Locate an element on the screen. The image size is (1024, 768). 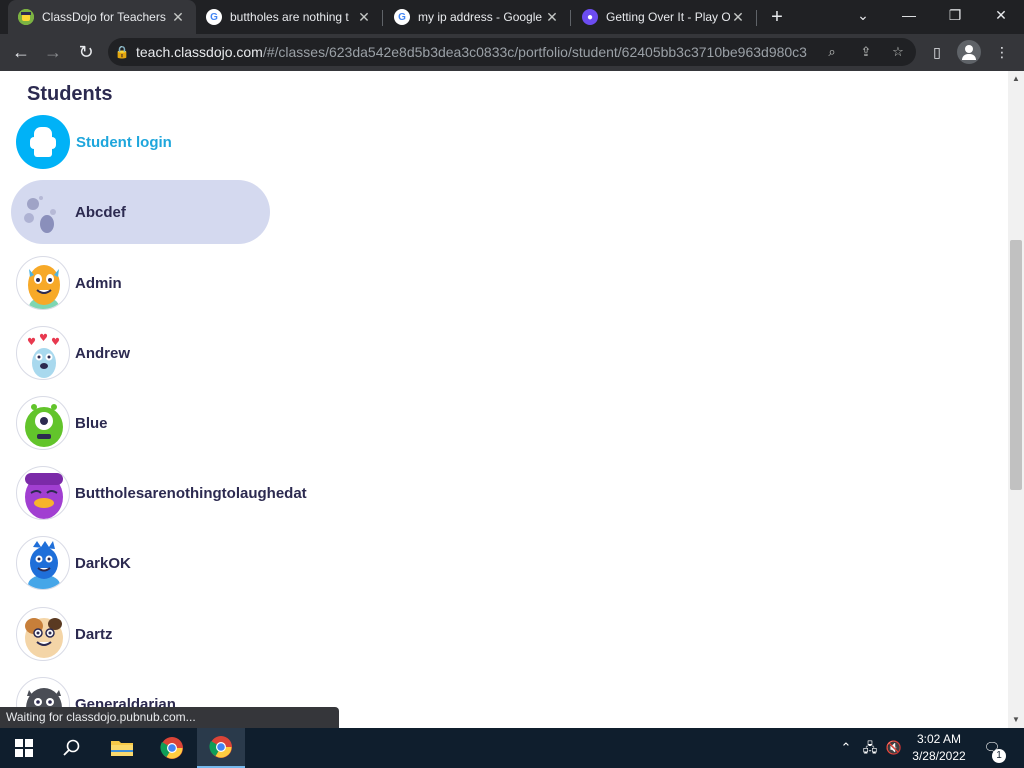
search-icon is located at coordinates (71, 747).